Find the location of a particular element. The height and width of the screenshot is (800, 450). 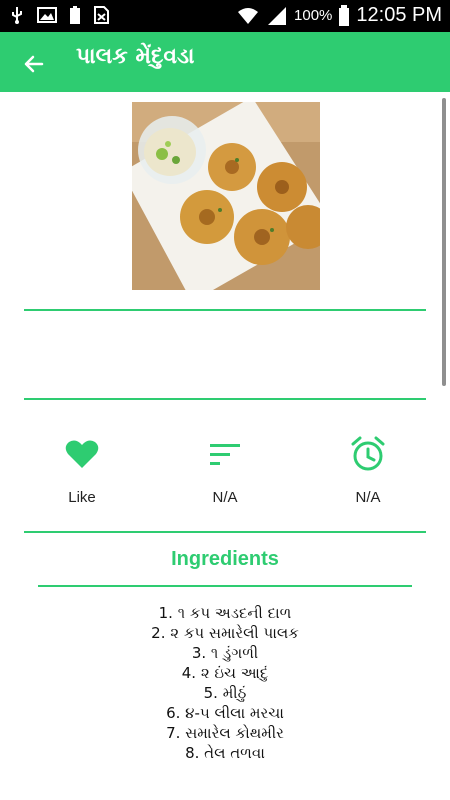

scrollbar is located at coordinates (444, 242).